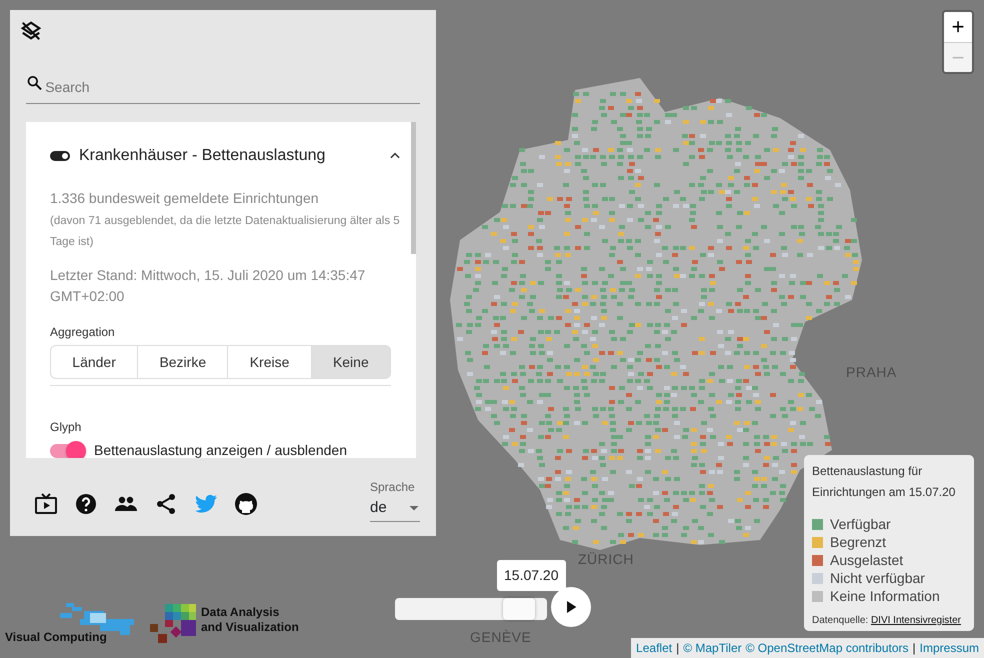 This screenshot has height=658, width=984. What do you see at coordinates (860, 524) in the screenshot?
I see `legend-label: Verfügbar` at bounding box center [860, 524].